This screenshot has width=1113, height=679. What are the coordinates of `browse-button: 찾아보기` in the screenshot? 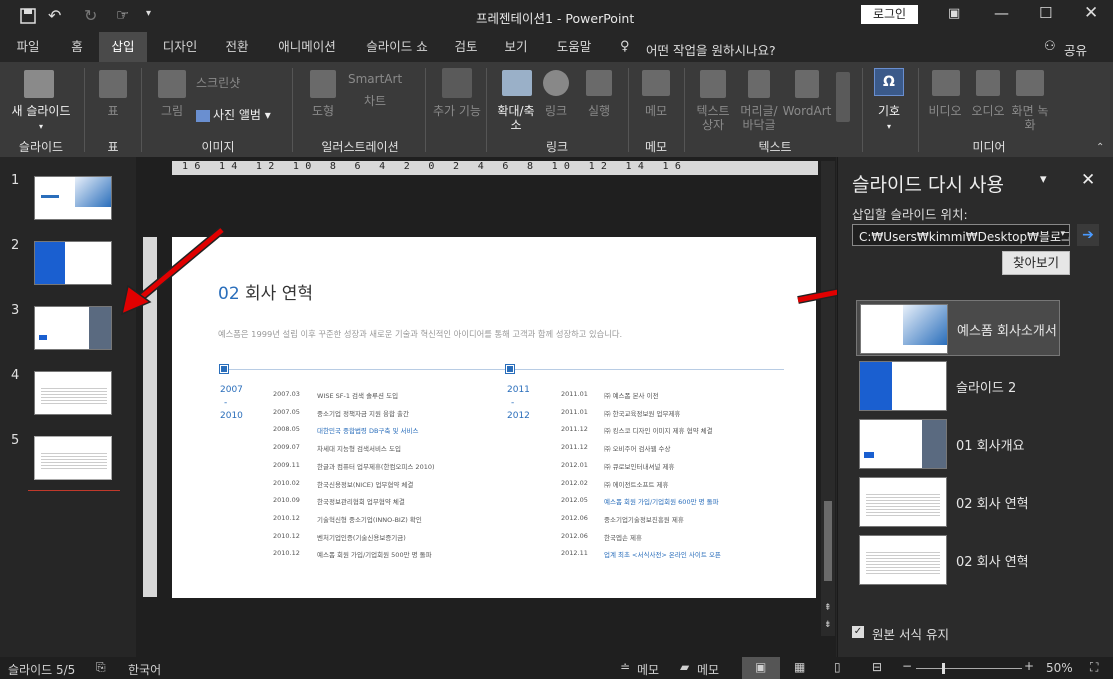 It's located at (1036, 263).